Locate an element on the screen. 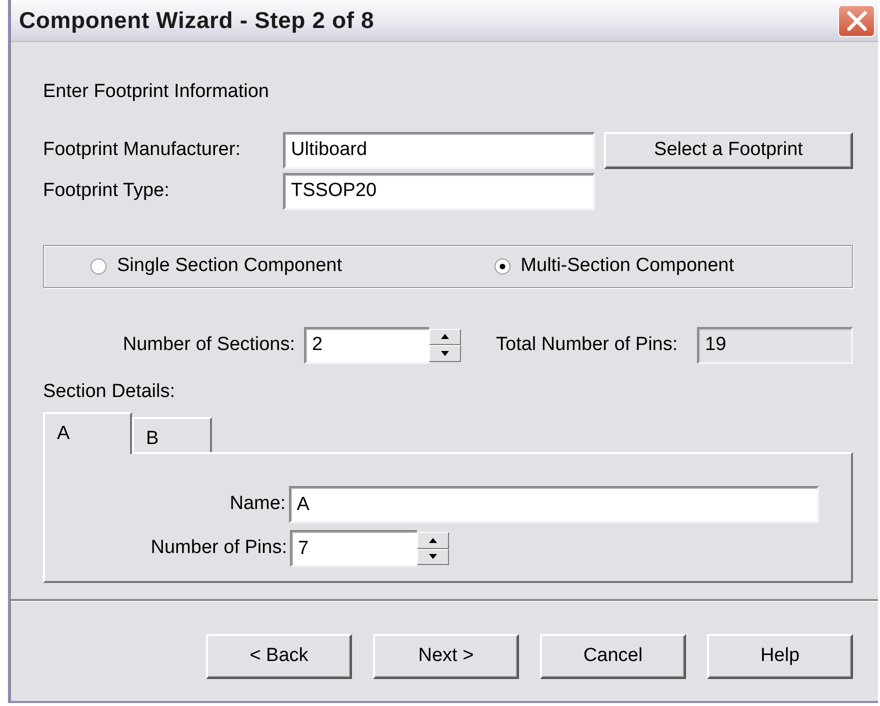  wizard-button: Cancel is located at coordinates (613, 656).